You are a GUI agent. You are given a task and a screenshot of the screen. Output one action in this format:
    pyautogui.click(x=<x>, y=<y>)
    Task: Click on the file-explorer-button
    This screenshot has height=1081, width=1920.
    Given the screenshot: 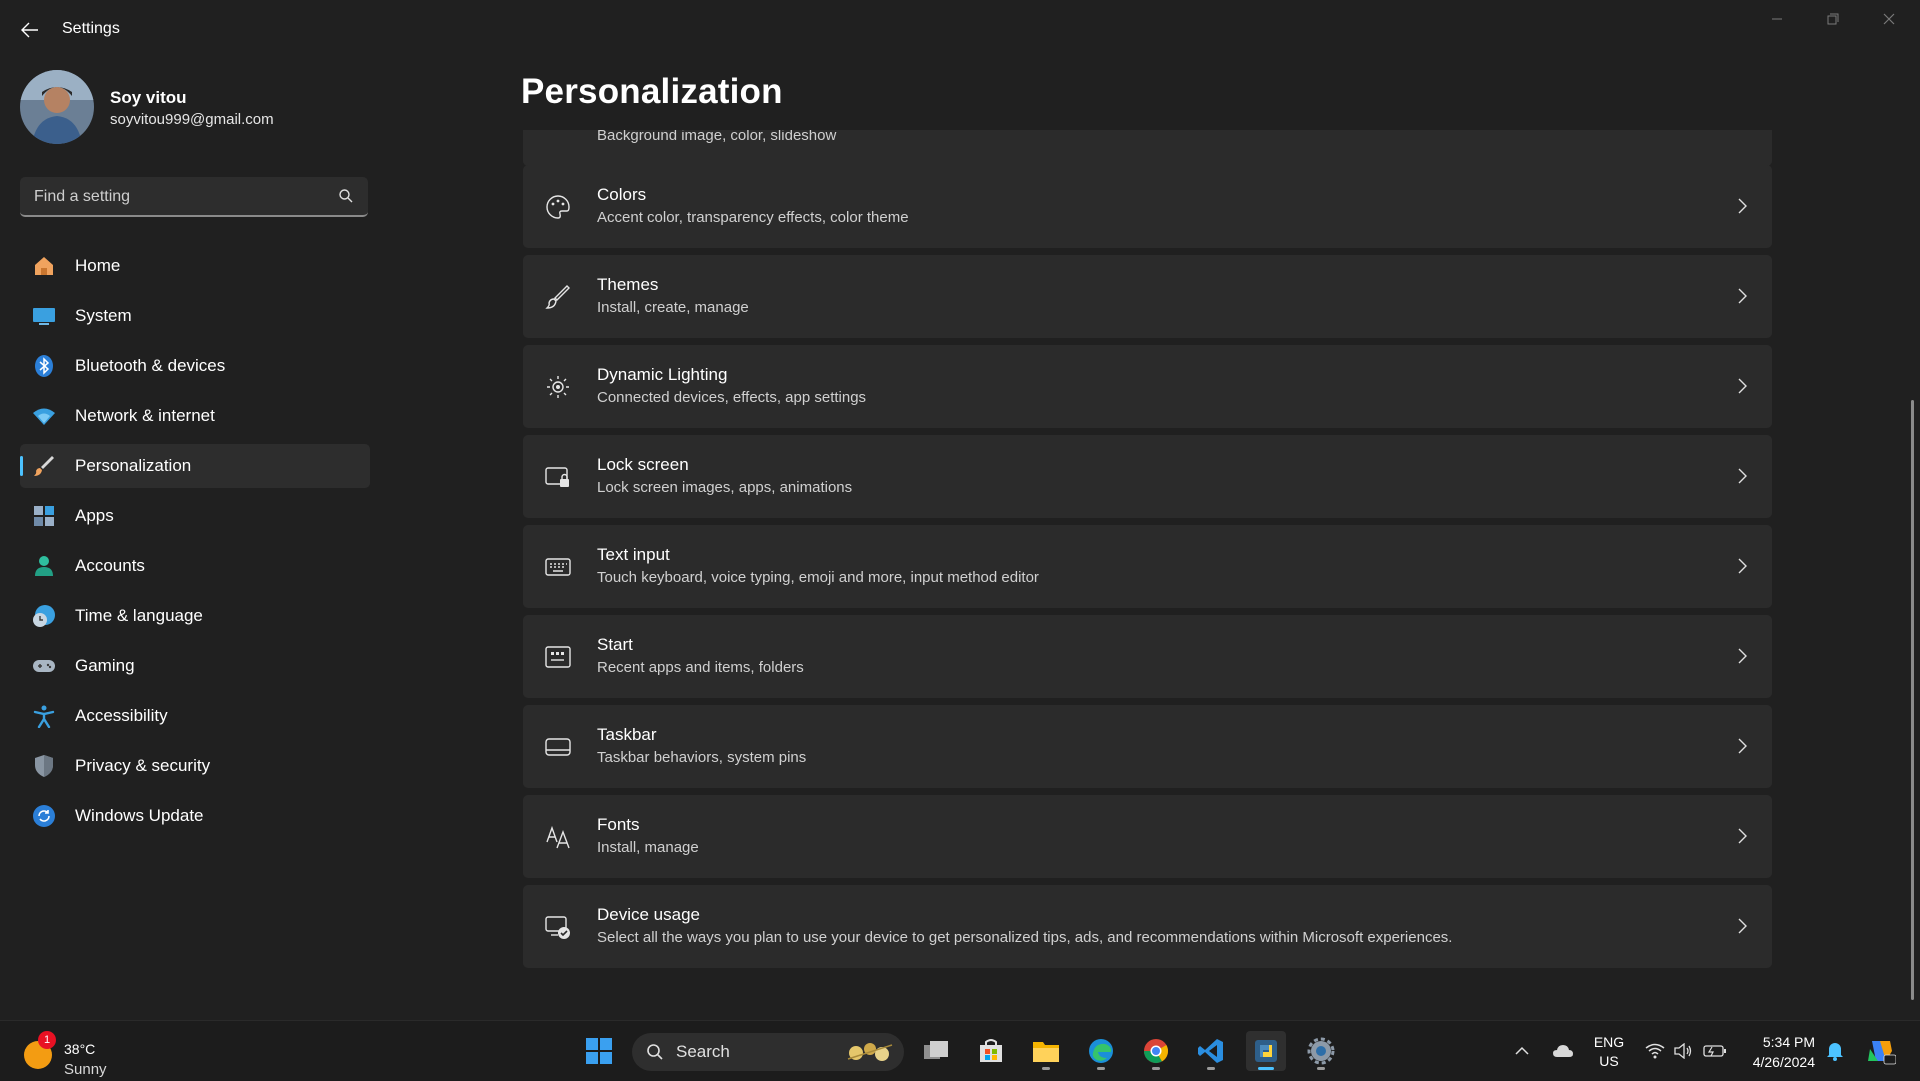 What is the action you would take?
    pyautogui.click(x=1046, y=1051)
    